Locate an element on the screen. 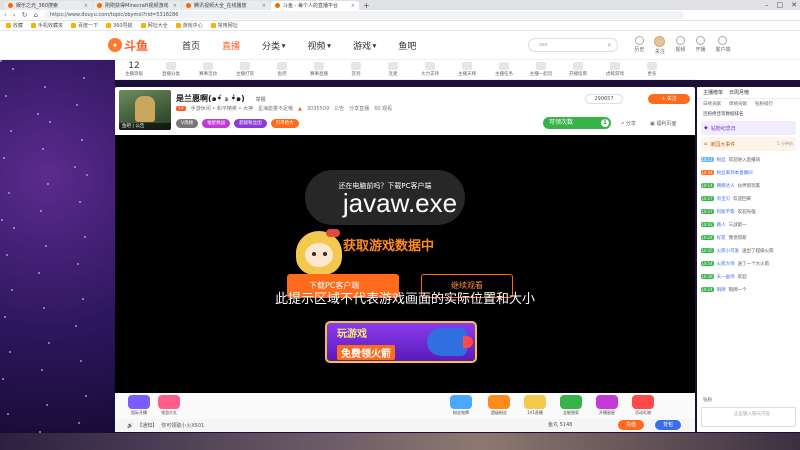  chat-subtab: 日榜贡献 is located at coordinates (712, 104).